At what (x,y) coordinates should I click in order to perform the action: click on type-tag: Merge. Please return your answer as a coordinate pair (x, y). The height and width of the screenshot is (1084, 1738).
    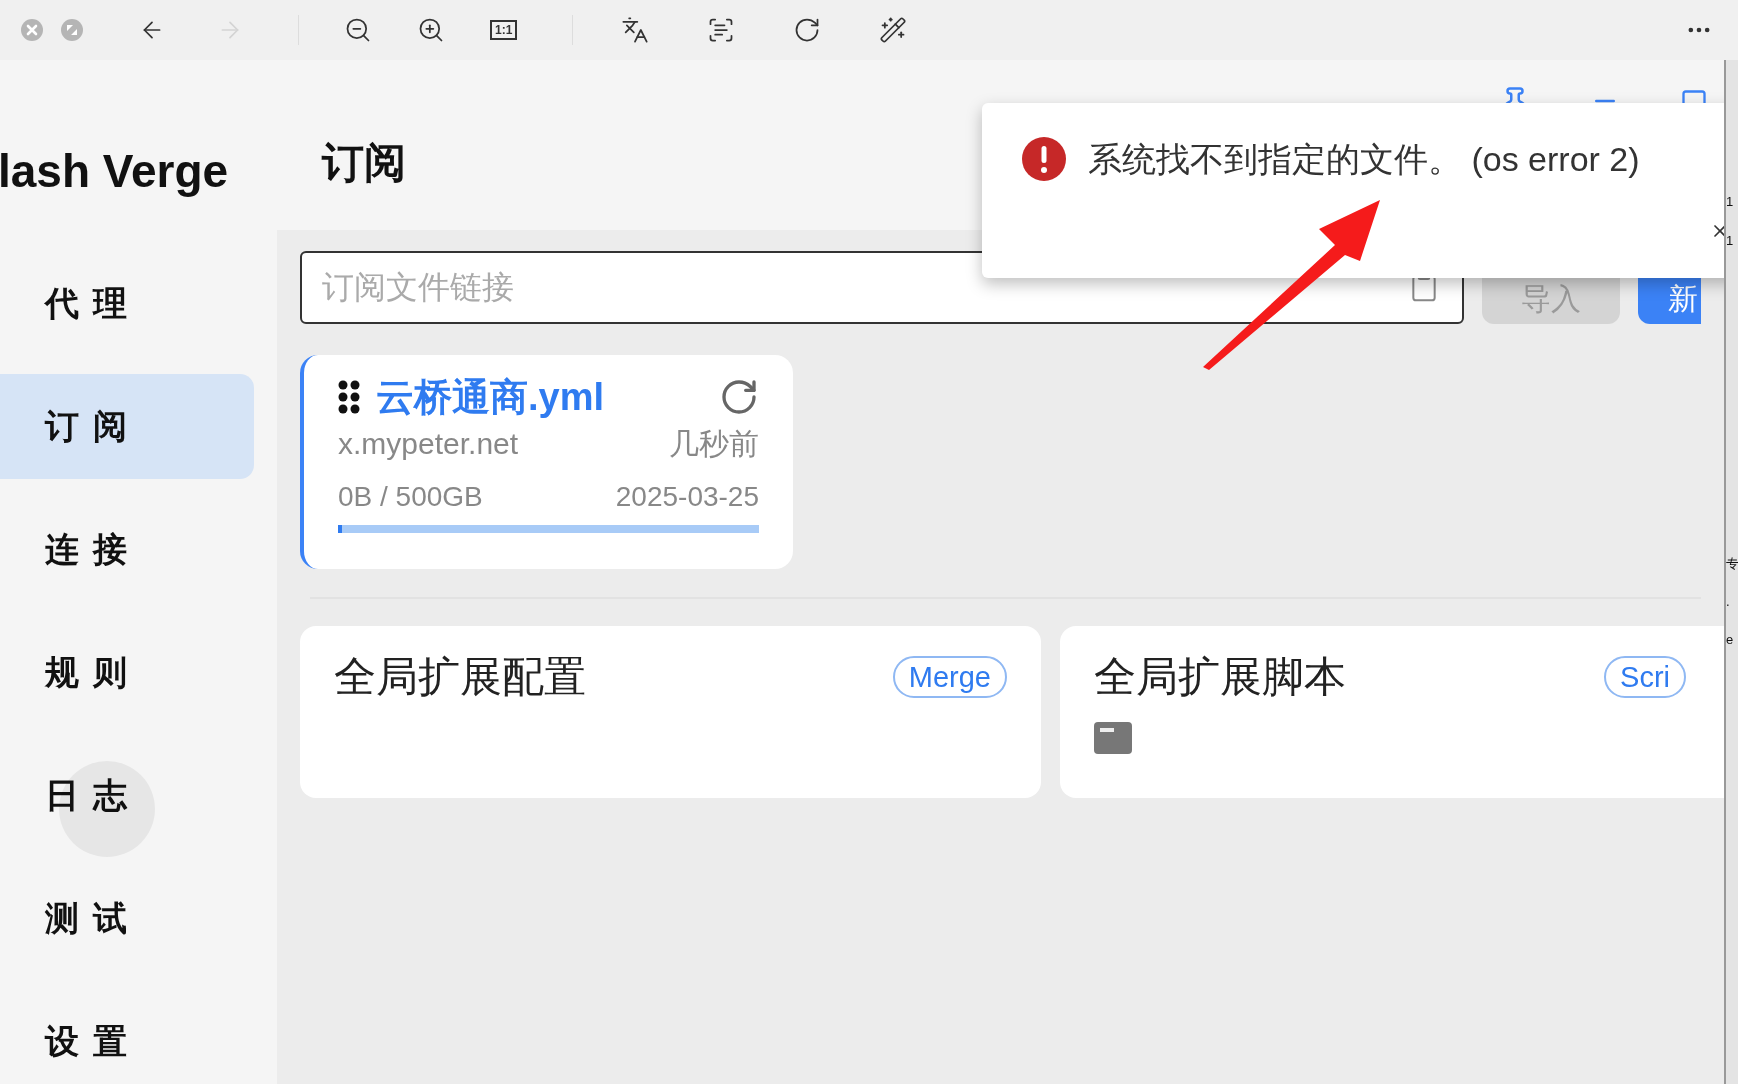
    Looking at the image, I should click on (949, 677).